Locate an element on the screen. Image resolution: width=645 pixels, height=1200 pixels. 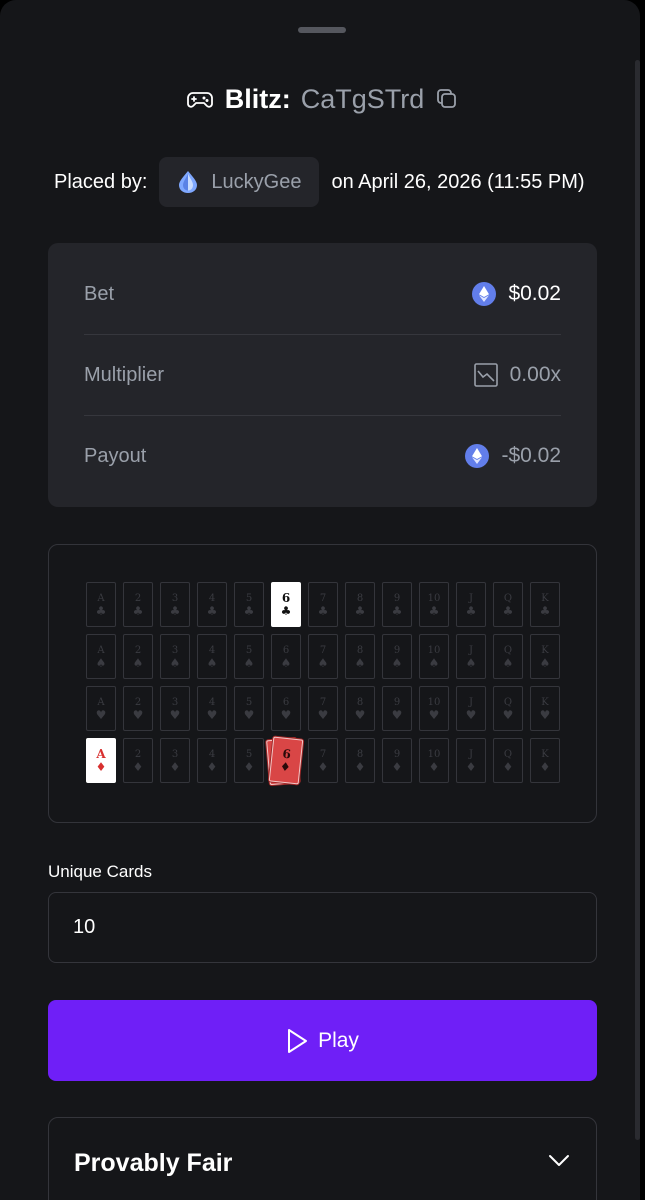
drawn-card: A ♦ is located at coordinates (101, 760).